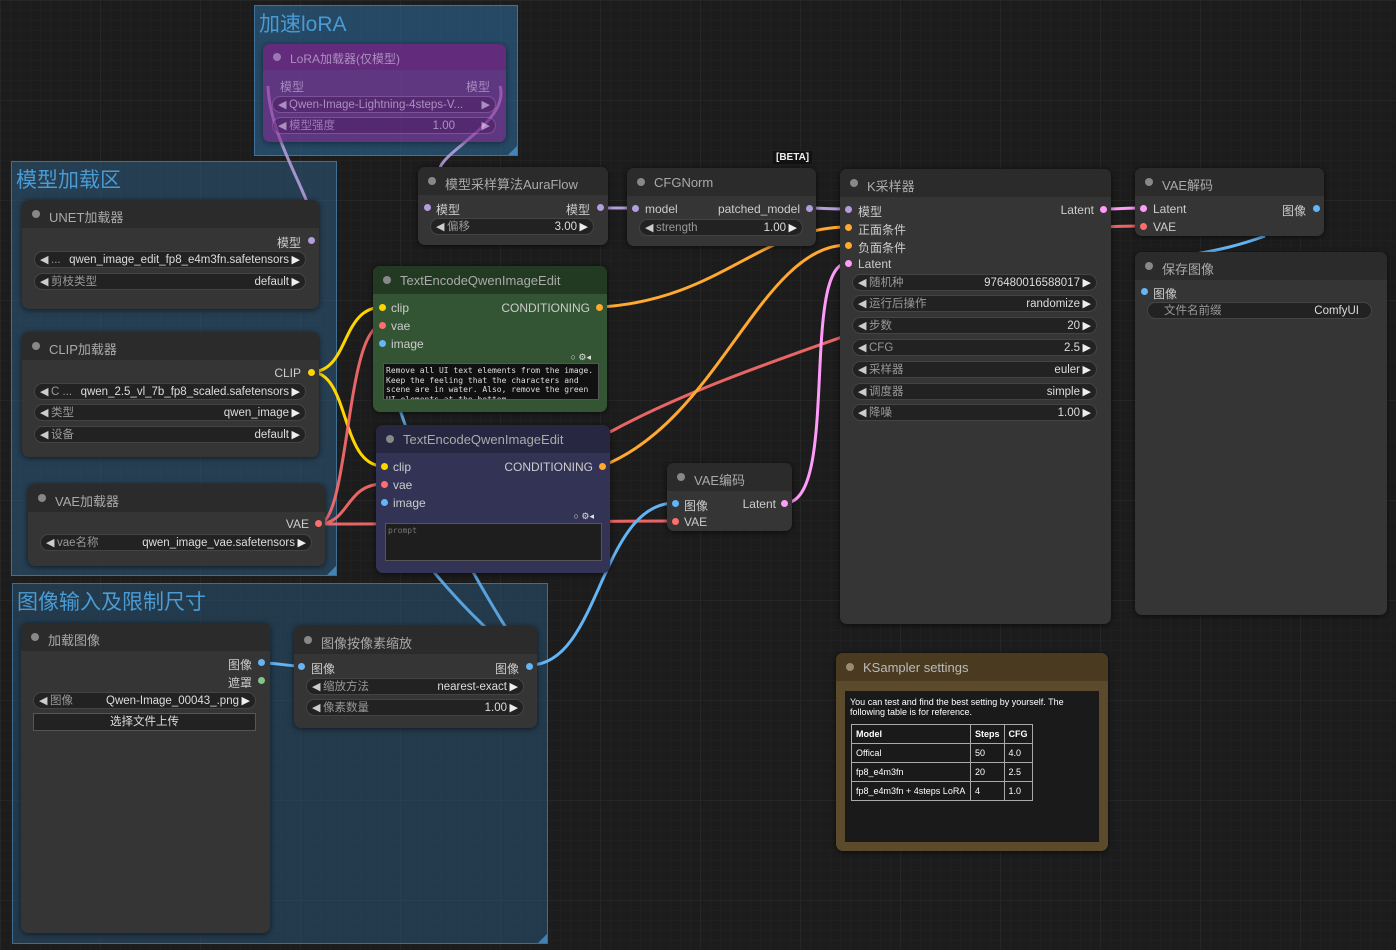  Describe the element at coordinates (415, 707) in the screenshot. I see `megapixels-widget: ◀ 像素数量 1.00 ▶` at that location.